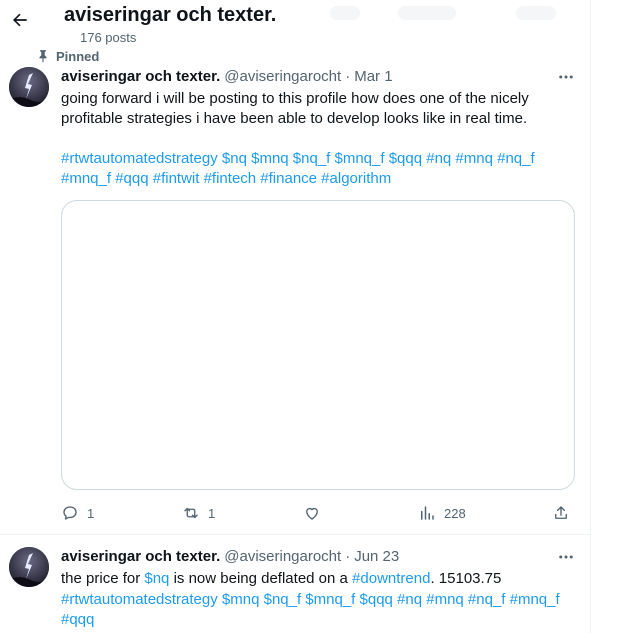 The height and width of the screenshot is (633, 622). Describe the element at coordinates (170, 15) in the screenshot. I see `profile-name: aviseringar och texter.` at that location.